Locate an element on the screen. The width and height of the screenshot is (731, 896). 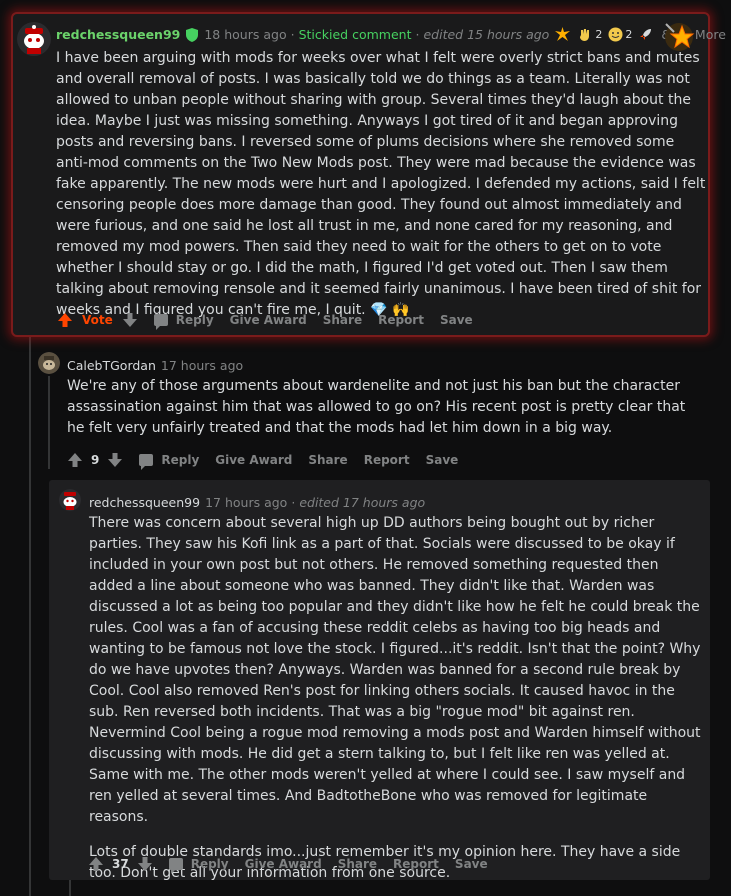
comment-actions: 9 Reply Give Award Share Report Save is located at coordinates (270, 461).